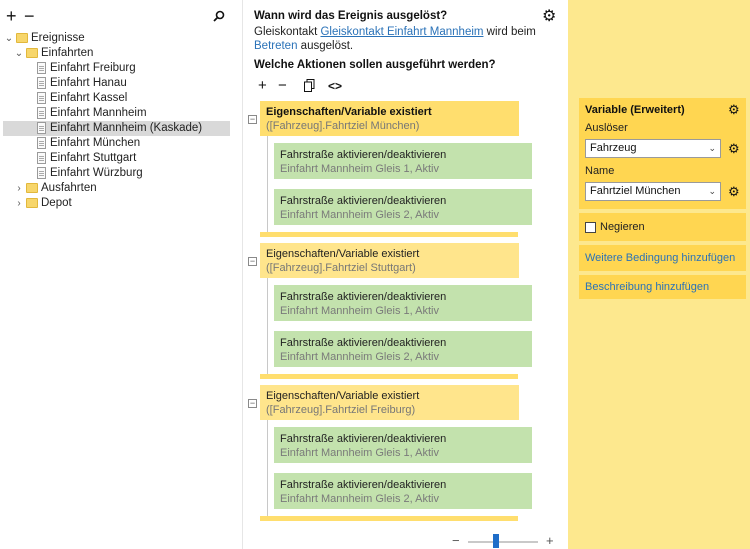 Image resolution: width=750 pixels, height=549 pixels. I want to click on add-condition-link: Weitere Bedingung hinzufügen, so click(660, 258).